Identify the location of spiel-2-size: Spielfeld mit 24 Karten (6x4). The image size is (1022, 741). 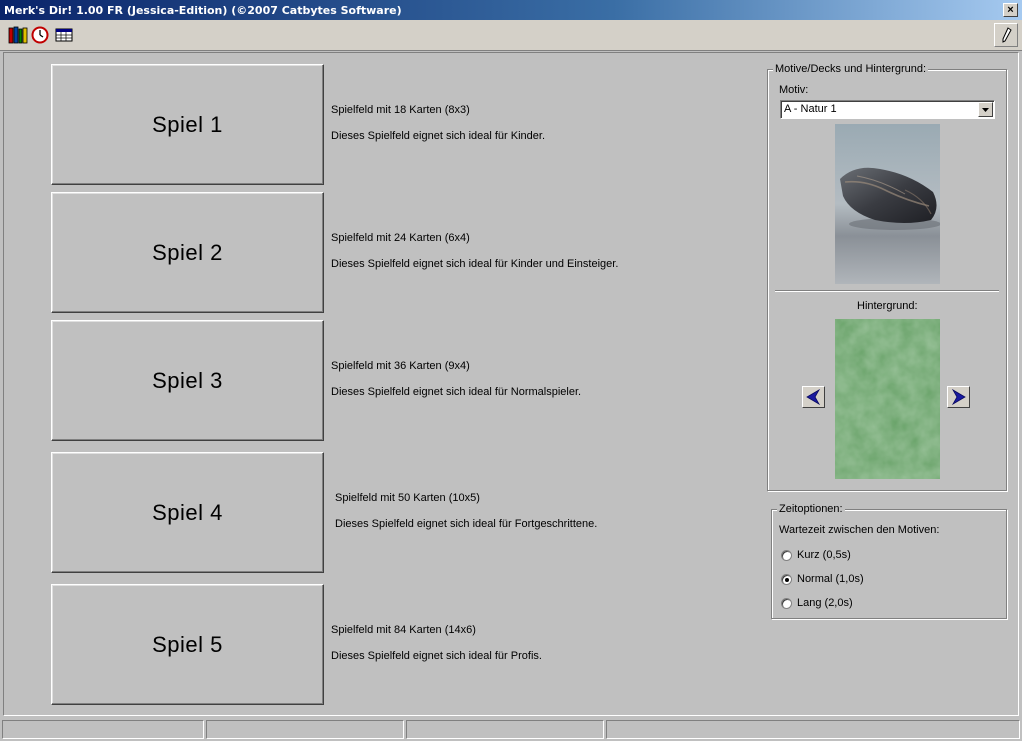
(400, 238).